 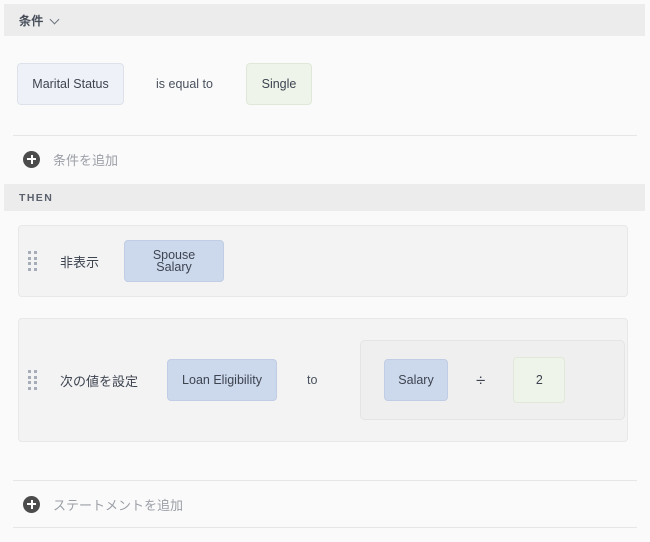 I want to click on if-section-header: 条件, so click(x=324, y=20).